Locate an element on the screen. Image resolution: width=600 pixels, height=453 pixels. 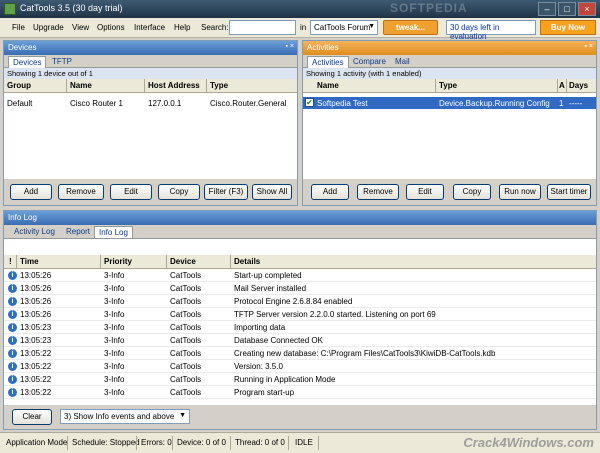
chevron-down-icon: ▼ is located at coordinates (371, 26).